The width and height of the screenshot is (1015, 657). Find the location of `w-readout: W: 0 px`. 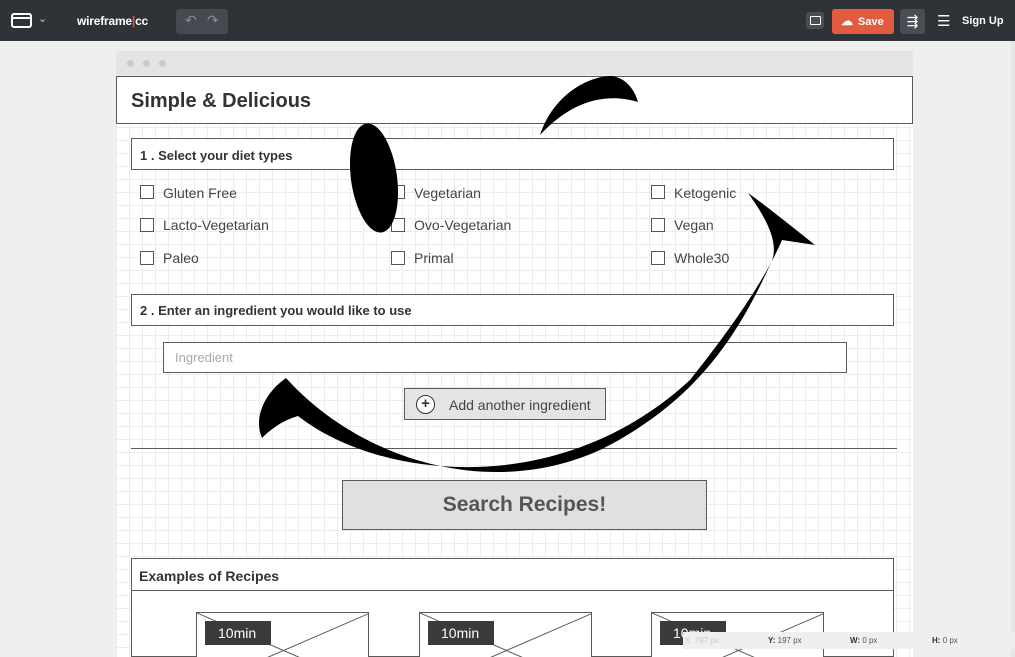

w-readout: W: 0 px is located at coordinates (864, 640).